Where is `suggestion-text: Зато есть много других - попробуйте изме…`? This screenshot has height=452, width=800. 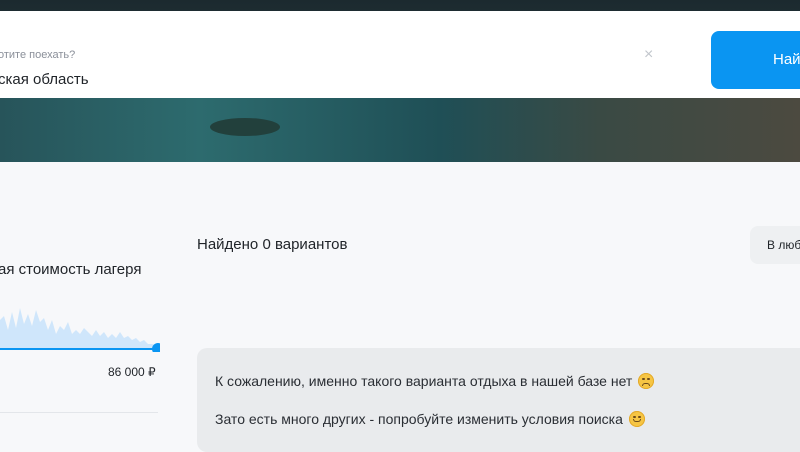 suggestion-text: Зато есть много других - попробуйте изме… is located at coordinates (419, 419).